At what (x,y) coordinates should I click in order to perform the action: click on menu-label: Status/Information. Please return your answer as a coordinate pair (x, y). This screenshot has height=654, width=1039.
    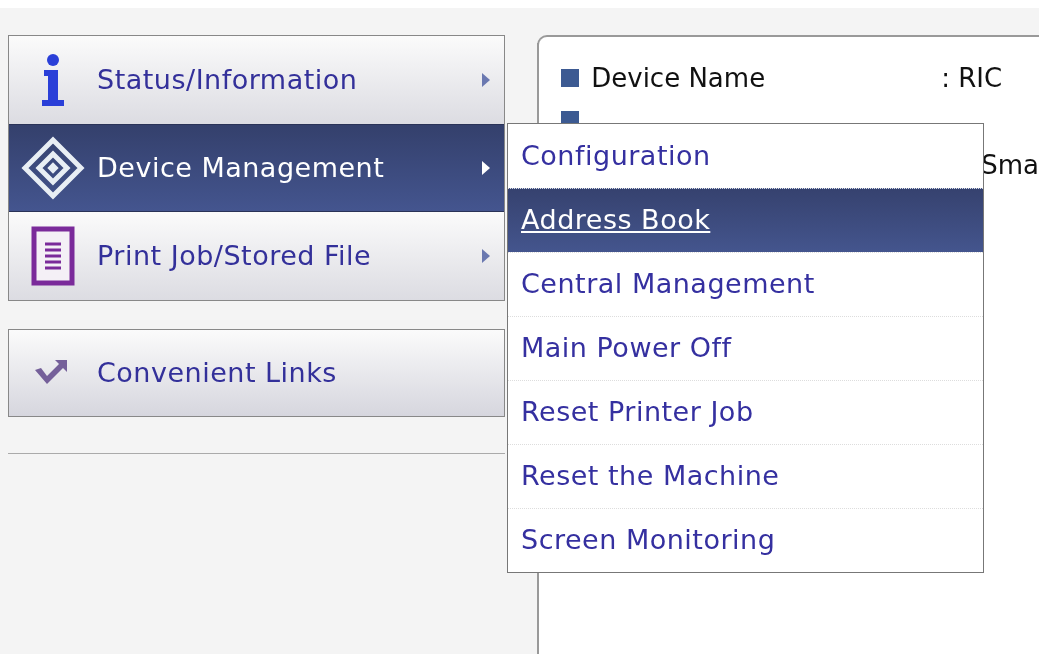
    Looking at the image, I should click on (228, 79).